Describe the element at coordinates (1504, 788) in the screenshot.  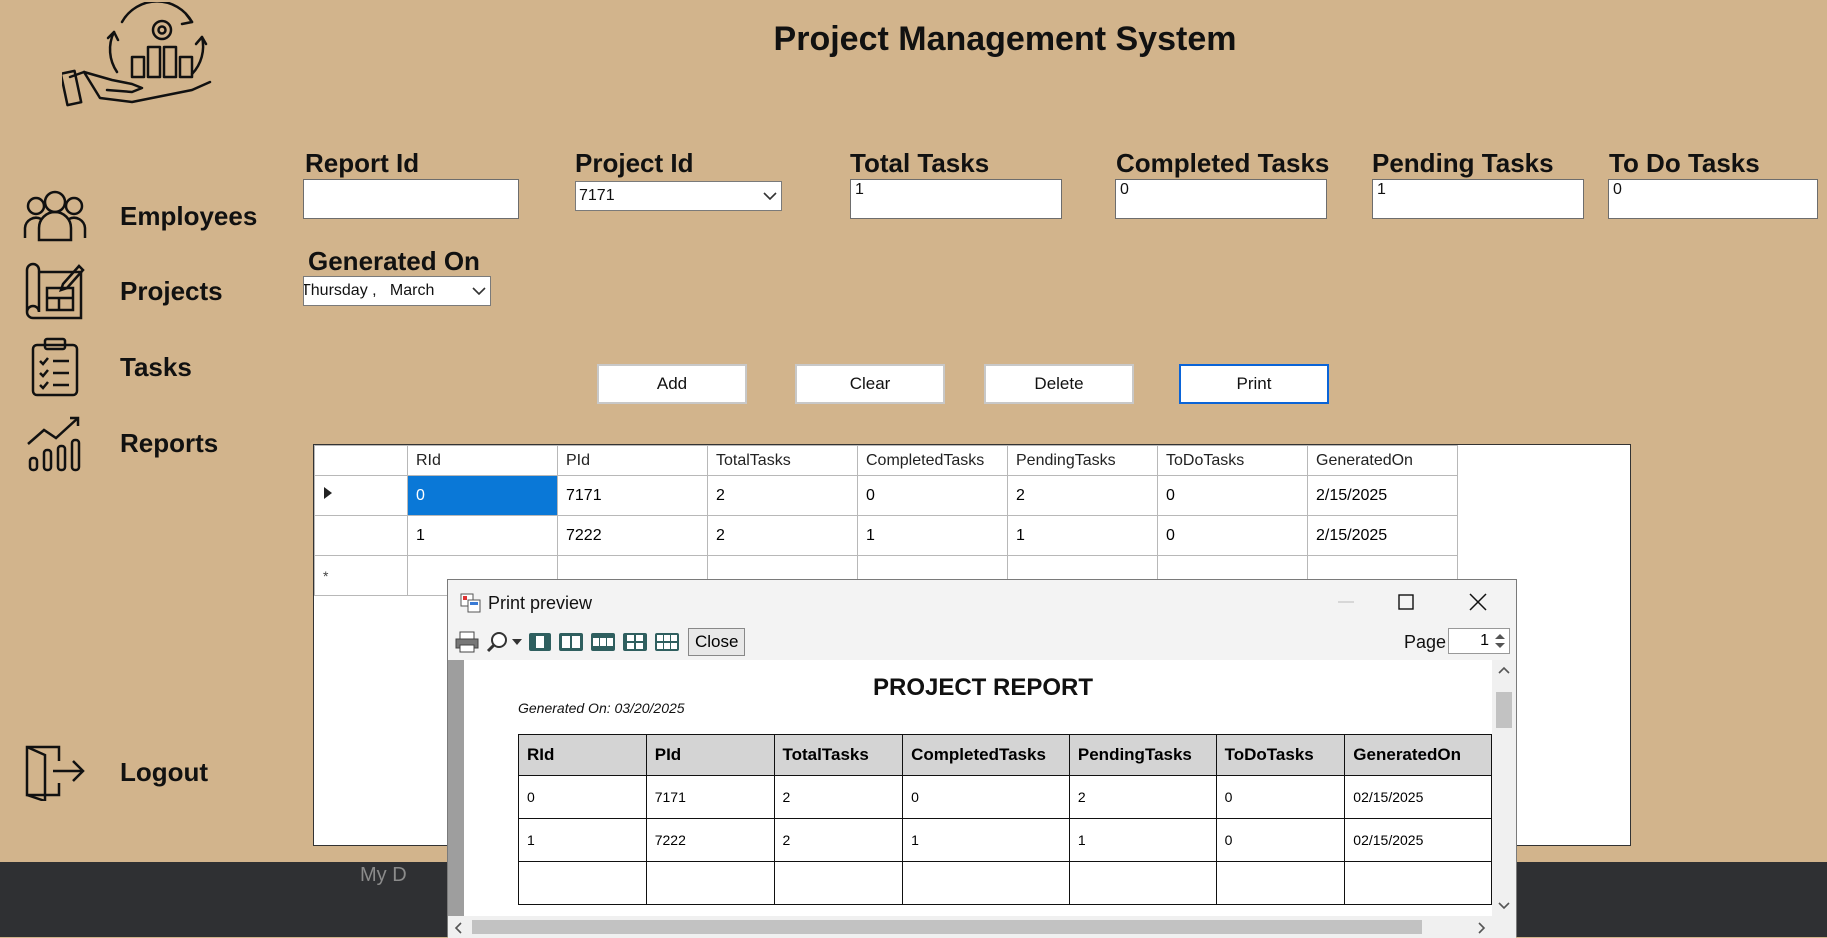
I see `vertical-scrollbar` at that location.